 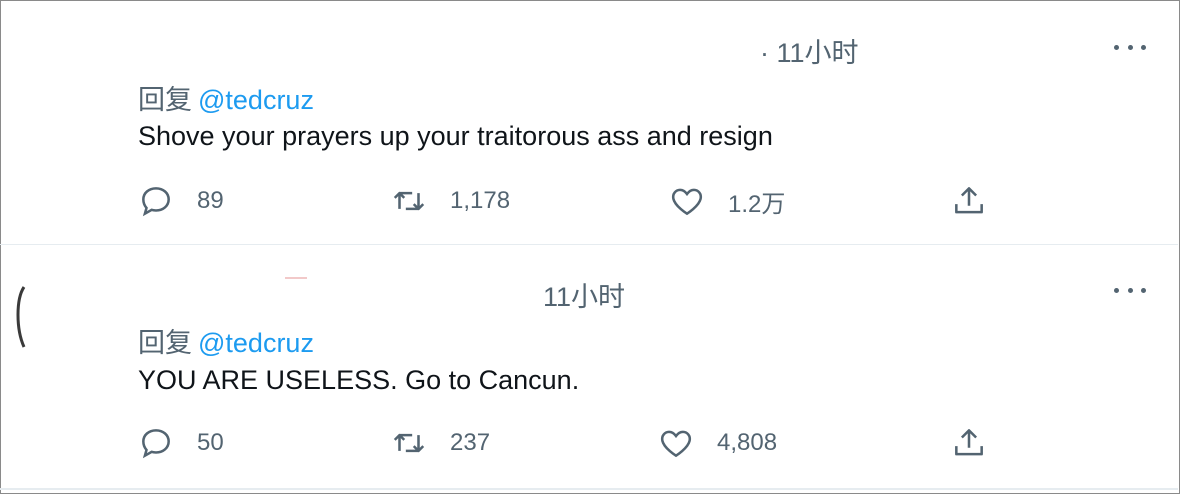 What do you see at coordinates (589, 489) in the screenshot?
I see `tweet-divider` at bounding box center [589, 489].